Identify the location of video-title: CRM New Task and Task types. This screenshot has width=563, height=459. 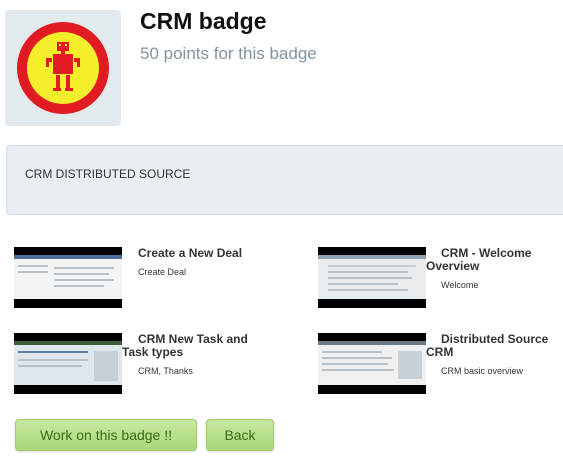
(192, 346).